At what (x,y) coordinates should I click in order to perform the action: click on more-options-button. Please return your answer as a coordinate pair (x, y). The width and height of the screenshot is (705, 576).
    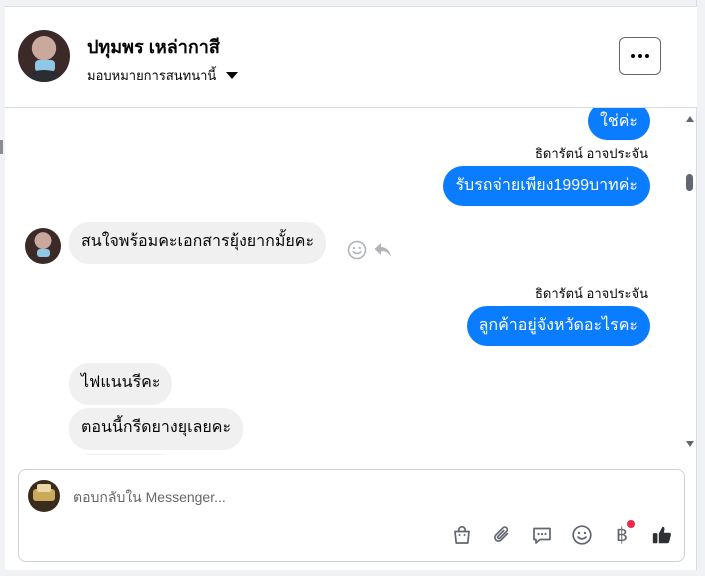
    Looking at the image, I should click on (640, 56).